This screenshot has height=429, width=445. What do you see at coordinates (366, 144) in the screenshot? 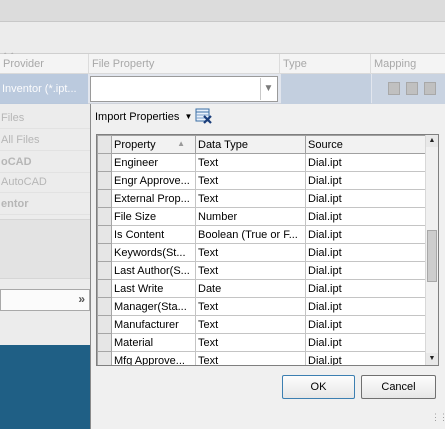
I see `column-source: Source` at bounding box center [366, 144].